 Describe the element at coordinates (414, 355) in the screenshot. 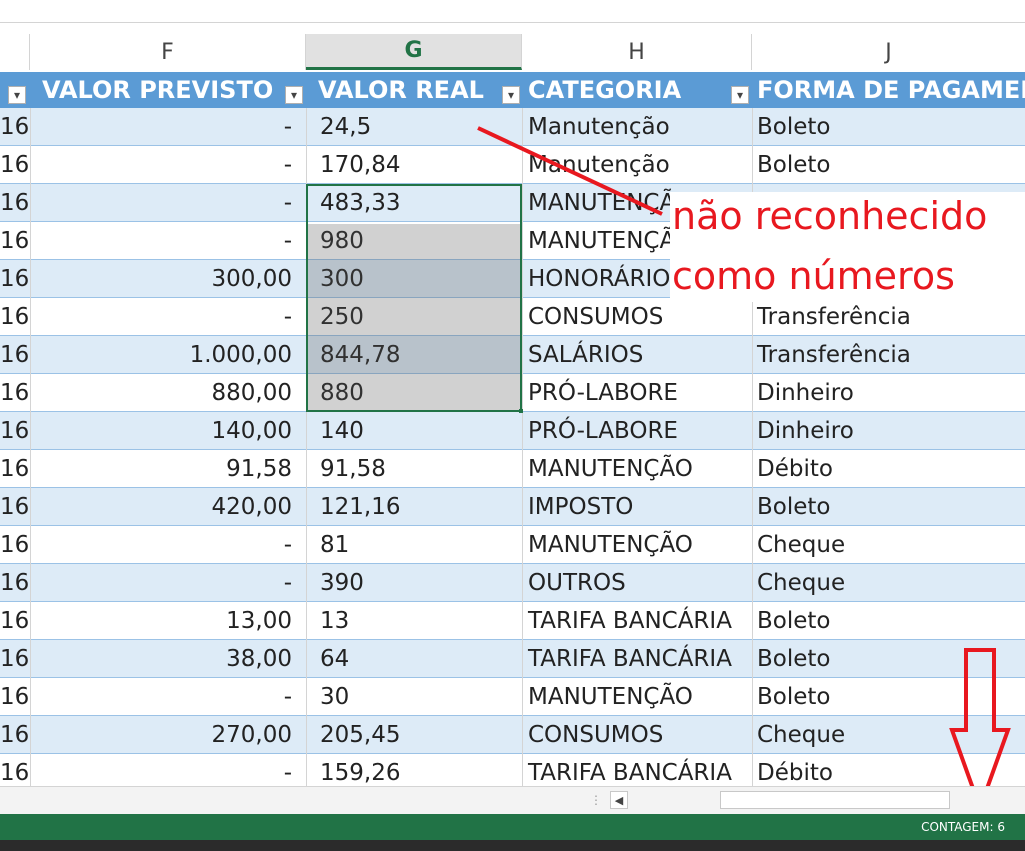

I see `cell-valor-real: 844,78` at that location.